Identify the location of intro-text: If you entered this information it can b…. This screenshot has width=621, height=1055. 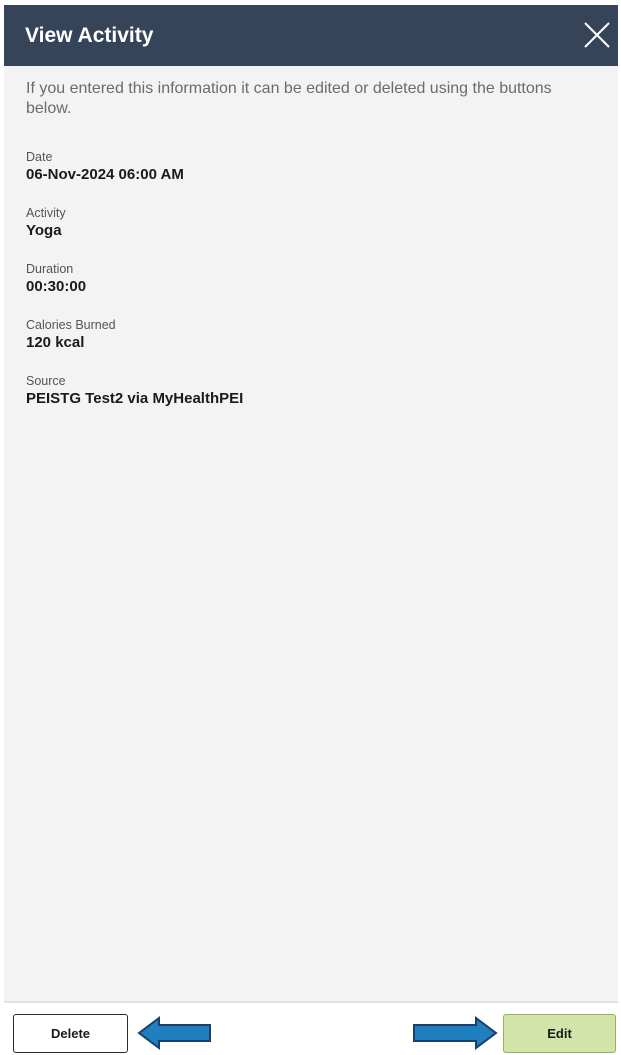
(289, 98).